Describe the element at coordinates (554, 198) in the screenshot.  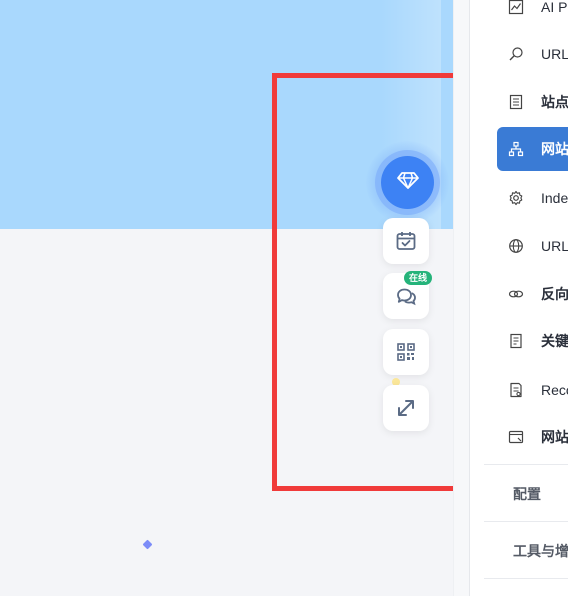
I see `sidebar-item-label: Inde` at that location.